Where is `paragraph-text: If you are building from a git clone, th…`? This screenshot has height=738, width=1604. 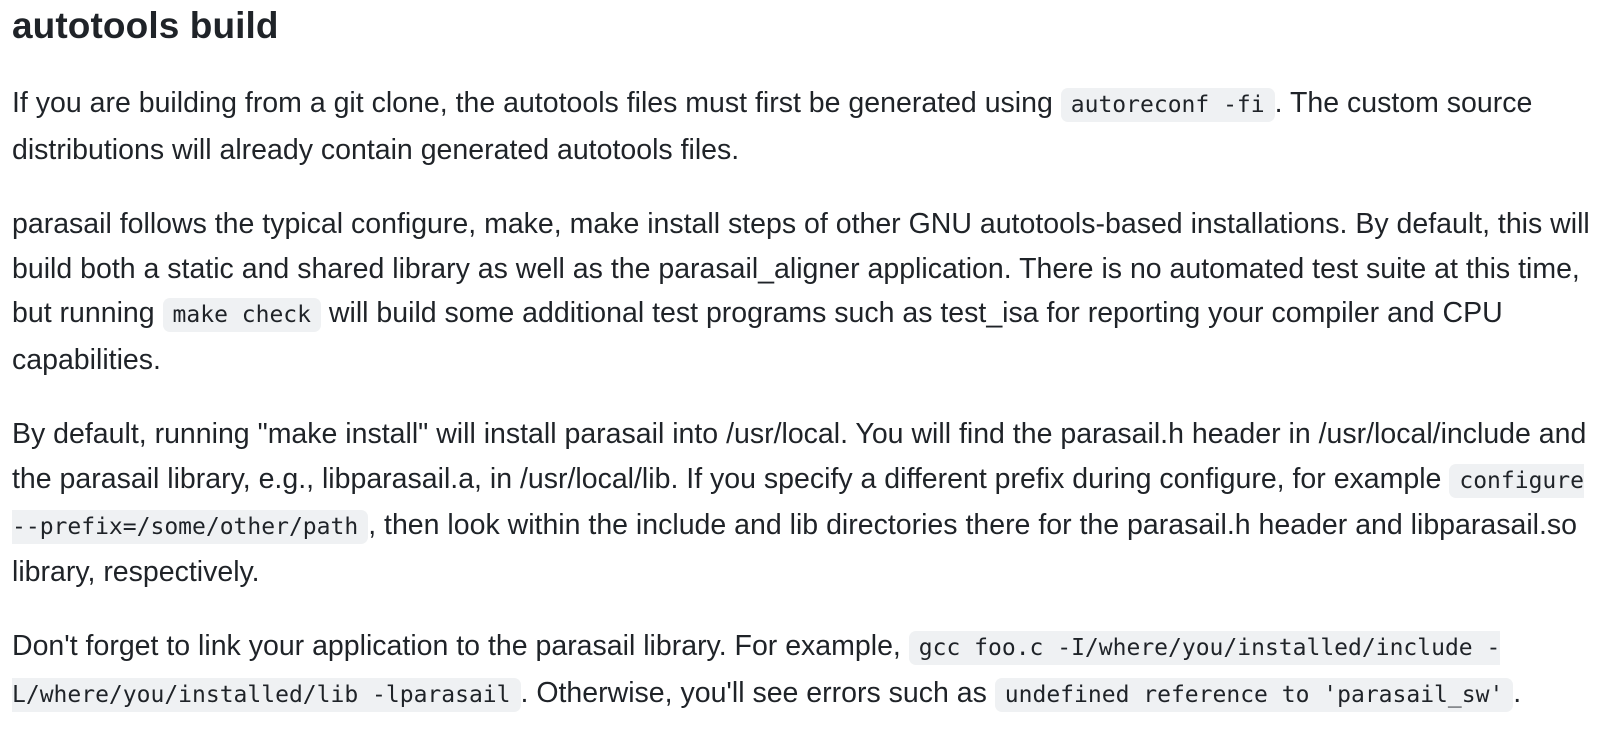
paragraph-text: If you are building from a git clone, th… is located at coordinates (536, 103).